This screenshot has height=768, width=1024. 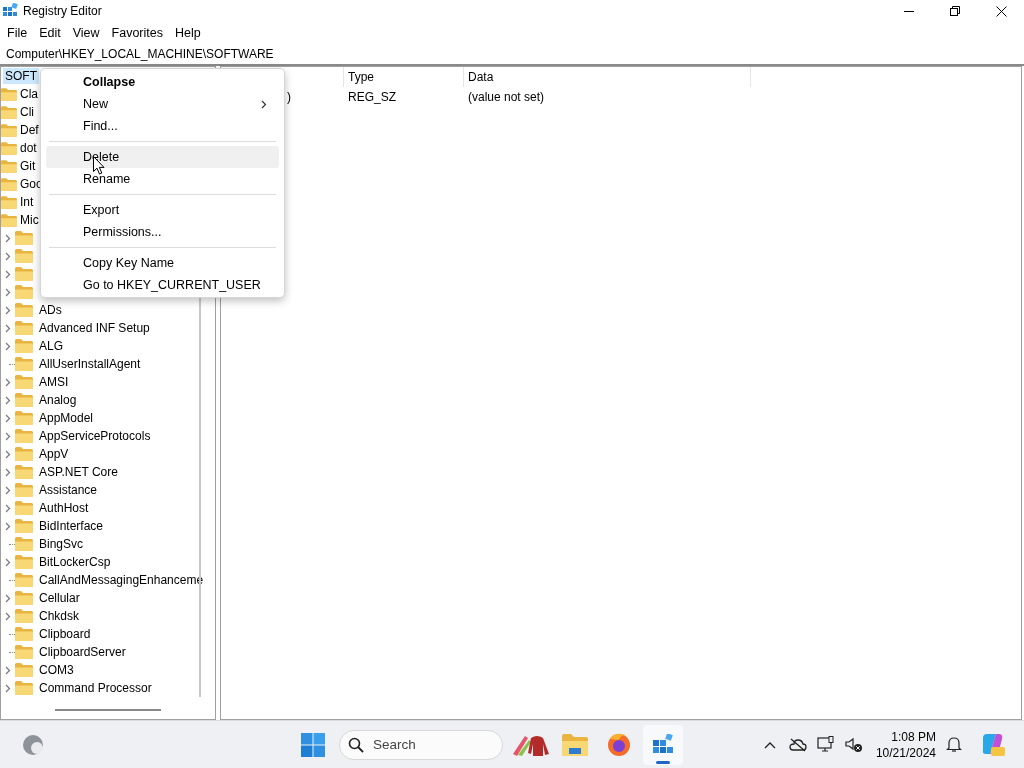 What do you see at coordinates (27, 112) in the screenshot?
I see `tree-item: Cli` at bounding box center [27, 112].